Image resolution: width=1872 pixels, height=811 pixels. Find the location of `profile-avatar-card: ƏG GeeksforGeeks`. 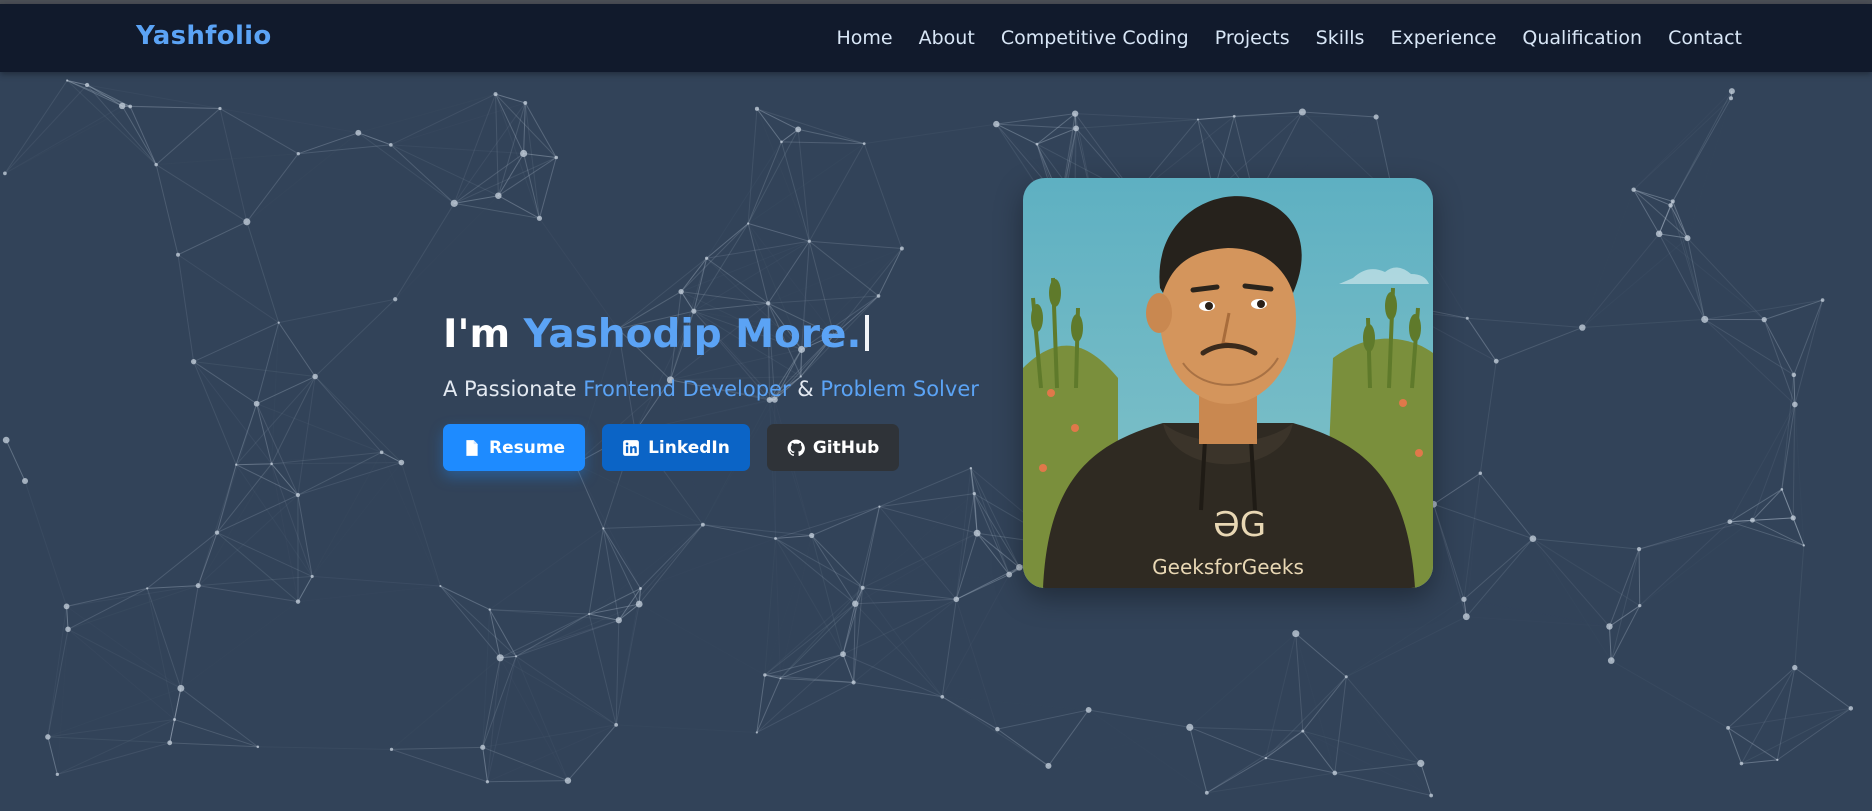

profile-avatar-card: ƏG GeeksforGeeks is located at coordinates (1228, 383).